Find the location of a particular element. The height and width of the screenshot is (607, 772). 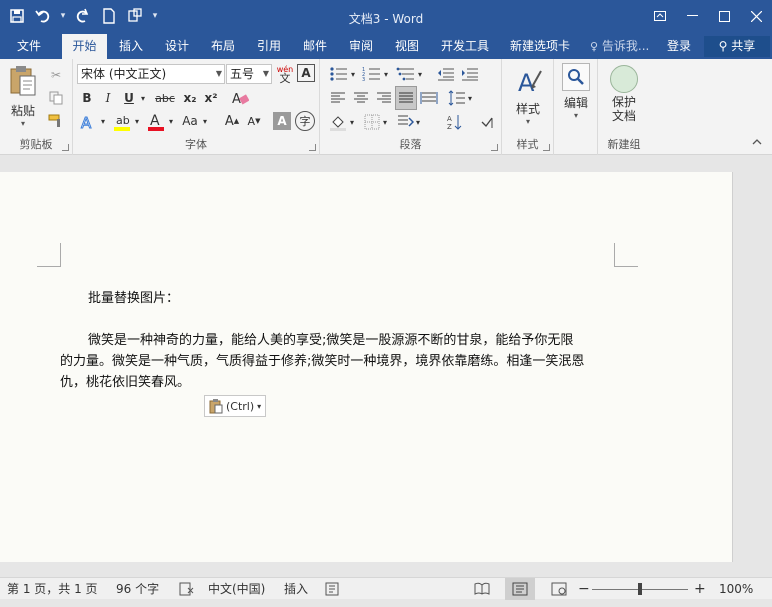

tab-view: 视图 is located at coordinates (407, 46).